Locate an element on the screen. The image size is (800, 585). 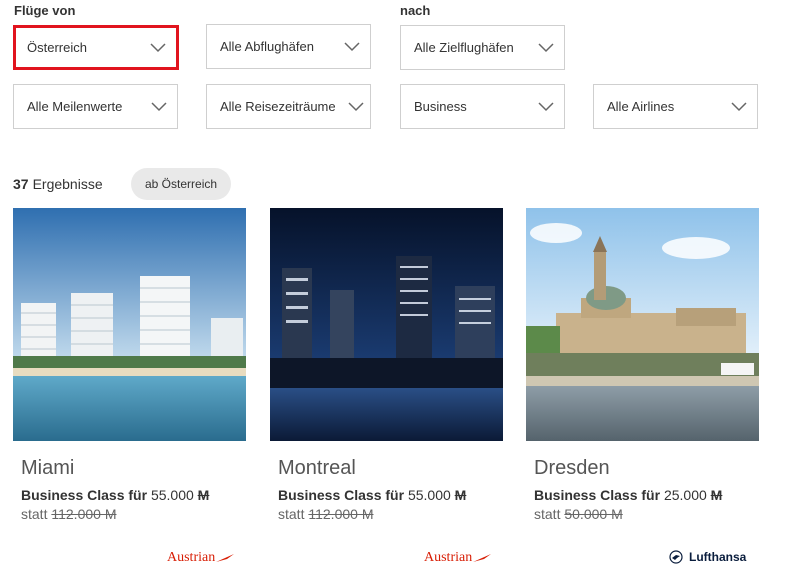
miles-select: Alle Meilenwerte is located at coordinates (95, 106).